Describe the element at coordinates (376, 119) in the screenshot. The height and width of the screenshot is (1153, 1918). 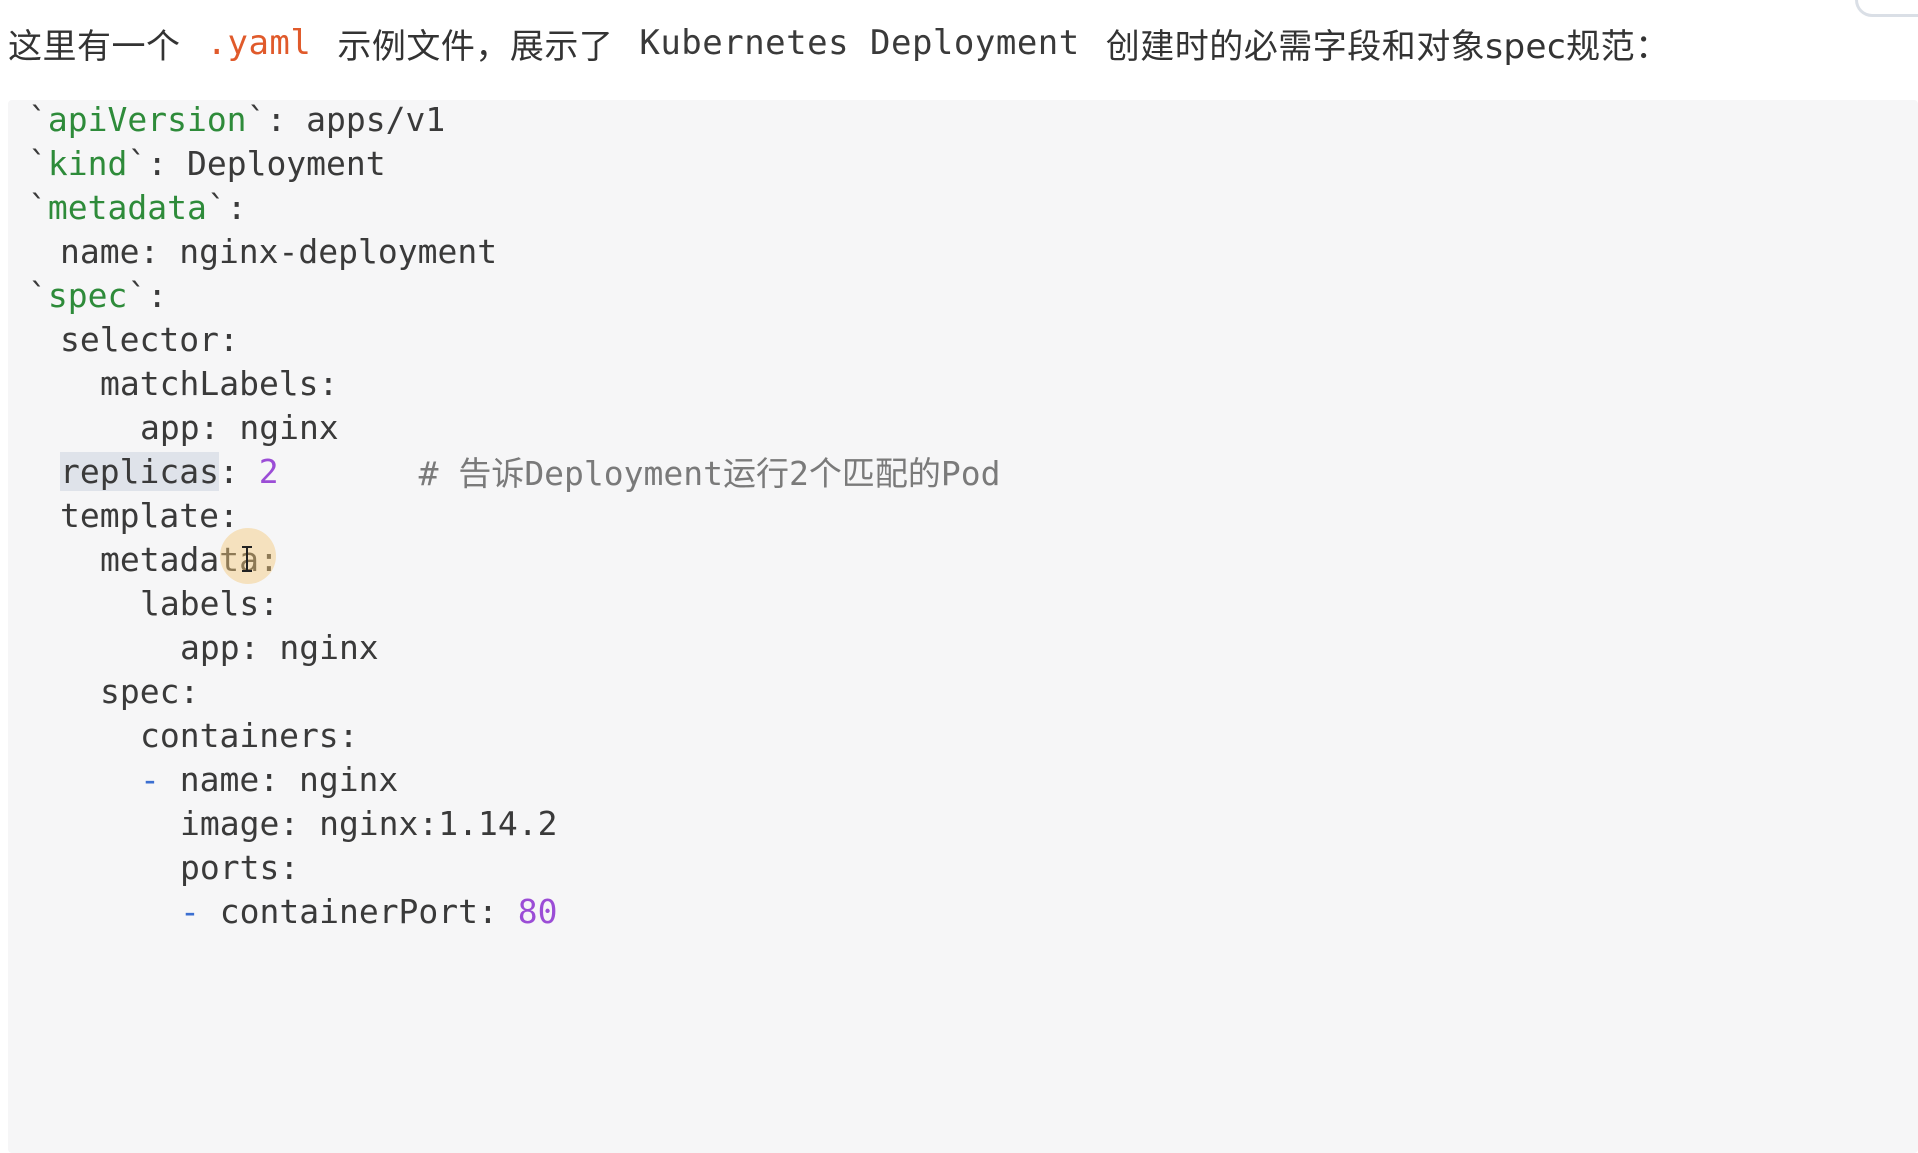
I see `apiversion-value: apps/v1` at that location.